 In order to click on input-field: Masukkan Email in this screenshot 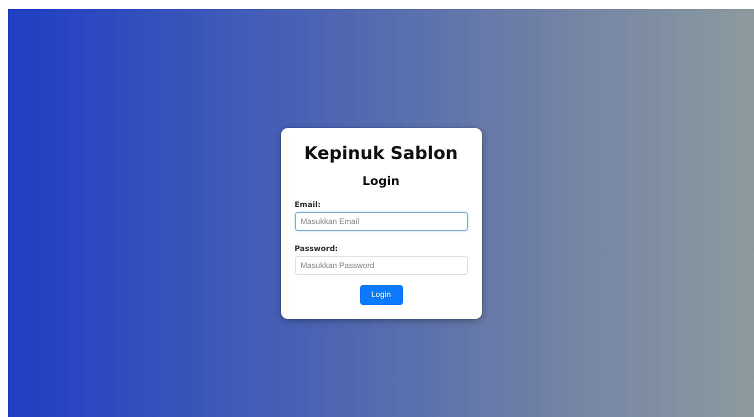, I will do `click(381, 221)`.